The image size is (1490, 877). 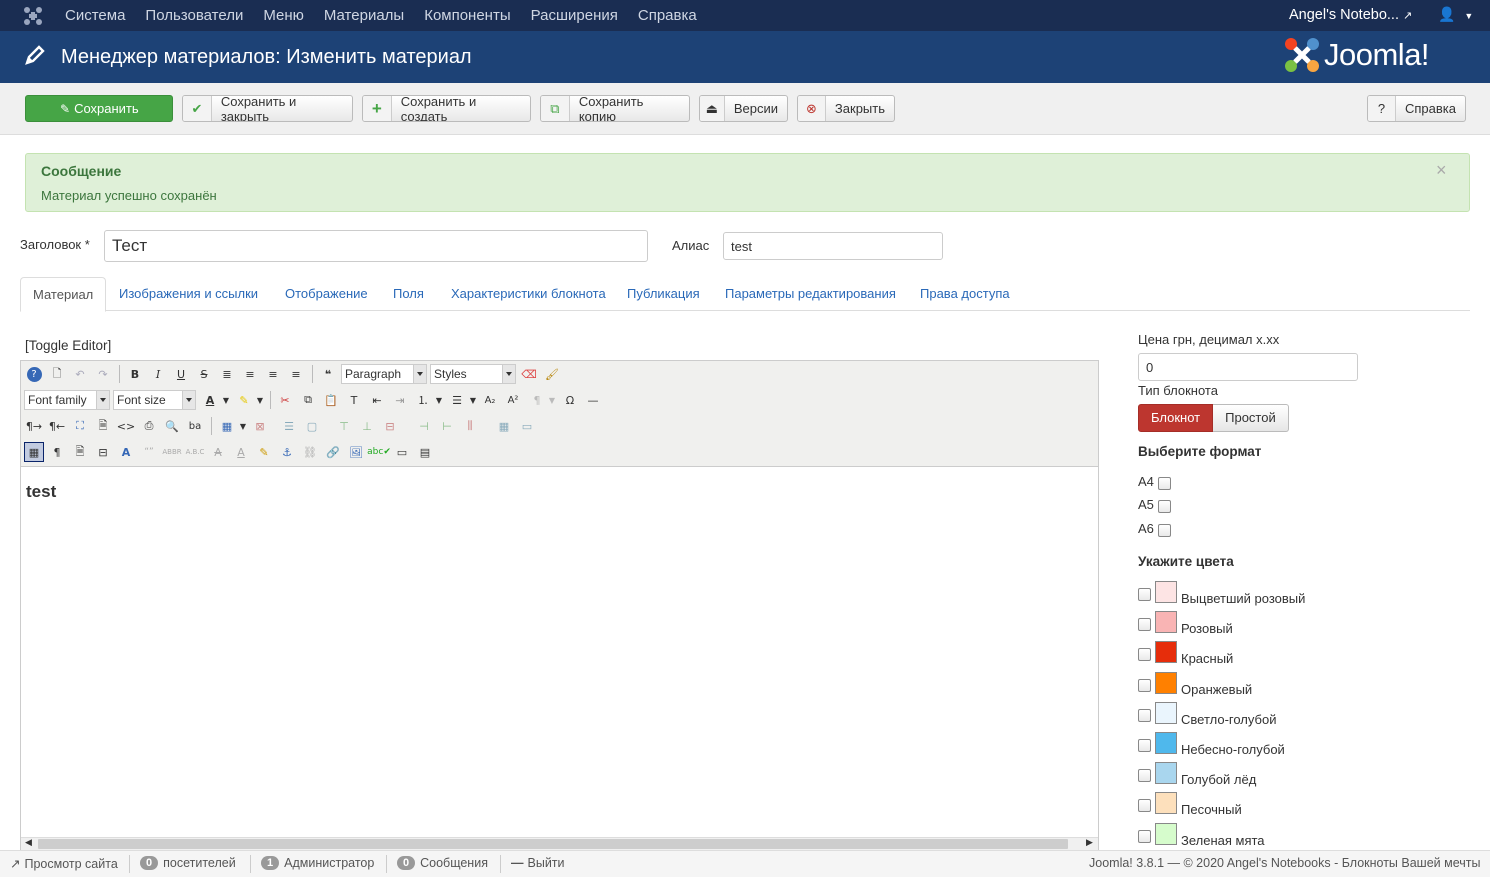 I want to click on strikethrough-icon: S, so click(x=204, y=374).